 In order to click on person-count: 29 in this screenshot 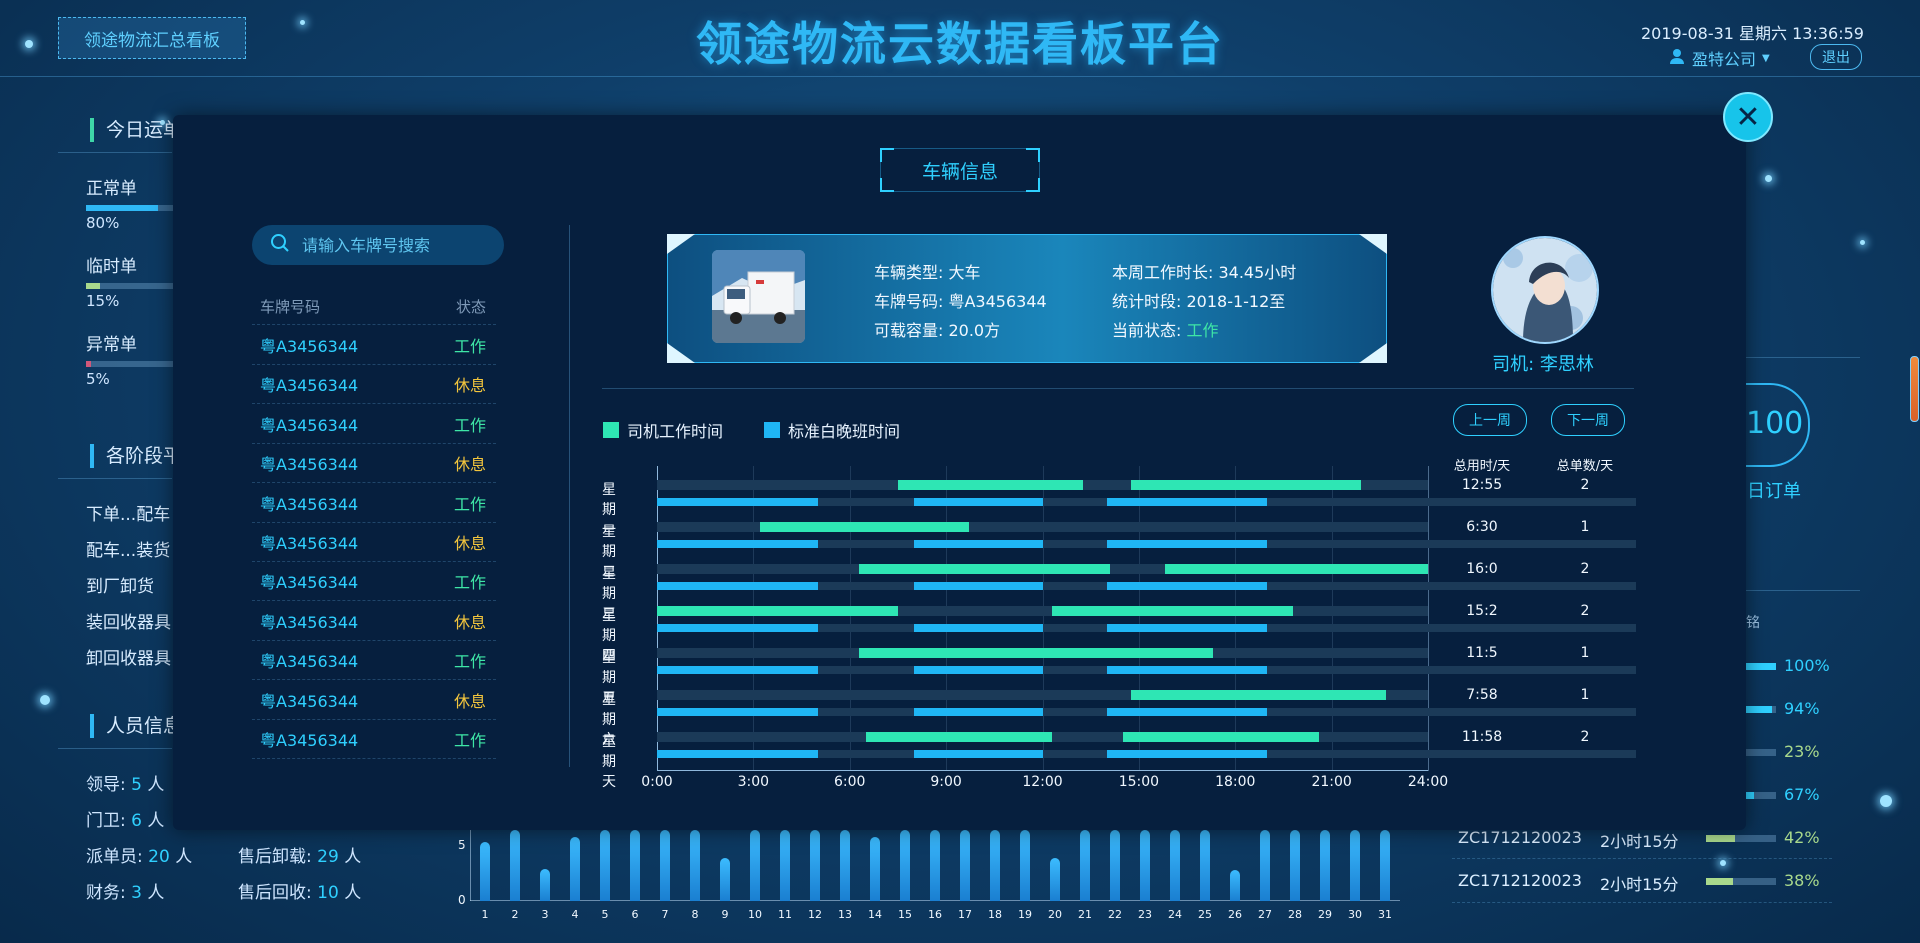, I will do `click(328, 857)`.